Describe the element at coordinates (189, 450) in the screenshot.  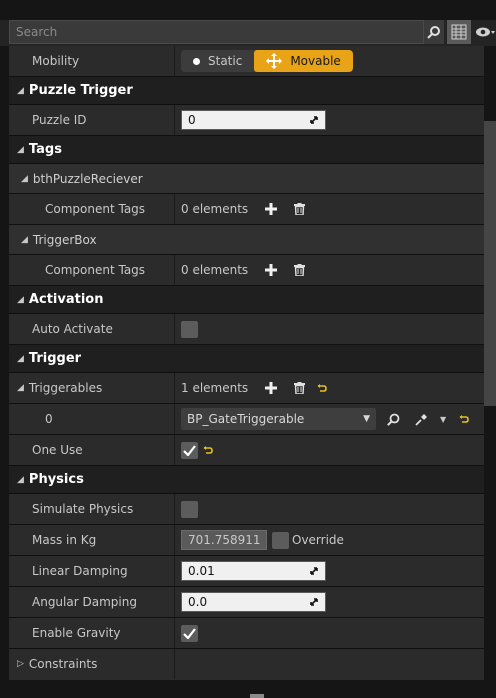
I see `one-use-checkbox` at that location.